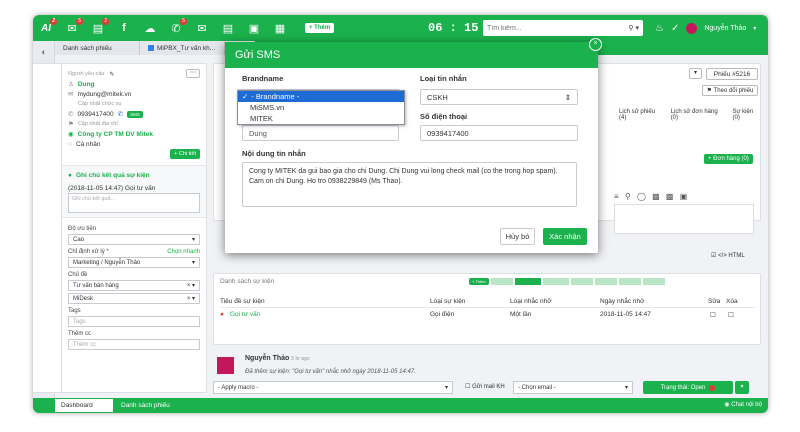  Describe the element at coordinates (134, 298) in the screenshot. I see `topic-select-2: MiDesk × ▾` at that location.